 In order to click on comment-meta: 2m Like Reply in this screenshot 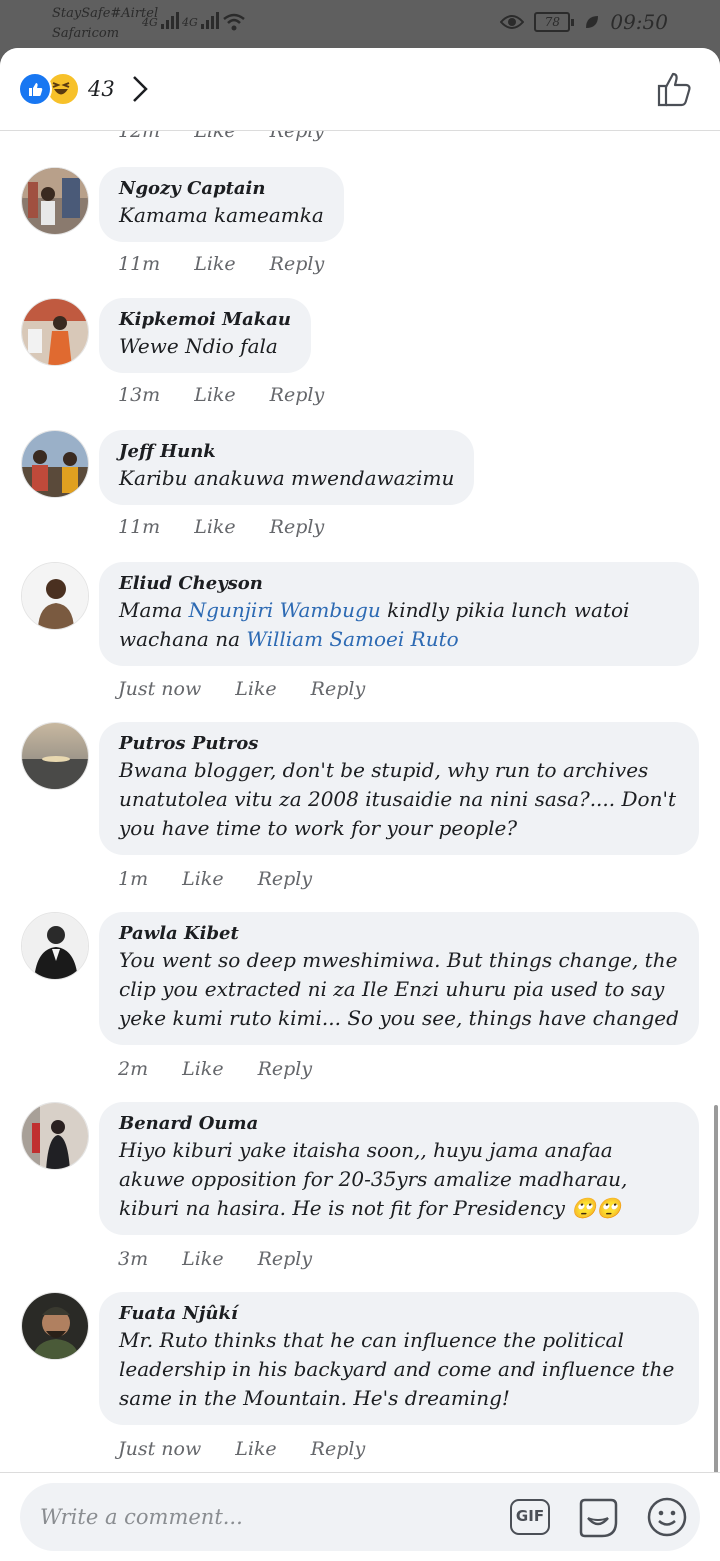, I will do `click(232, 1069)`.